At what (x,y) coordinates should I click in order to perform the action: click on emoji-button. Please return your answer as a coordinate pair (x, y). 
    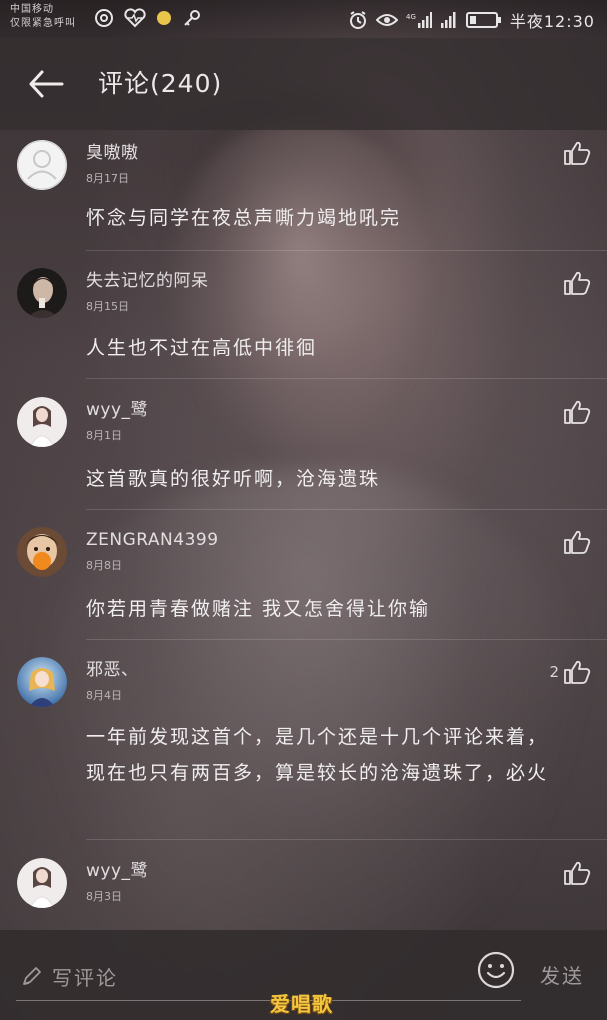
    Looking at the image, I should click on (496, 970).